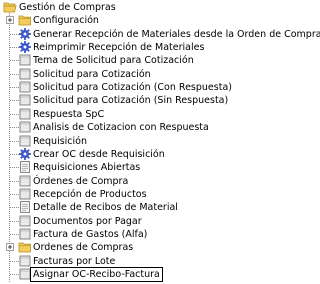  I want to click on tree-item-label: Analisis de Cotizacion con Respuesta, so click(121, 128).